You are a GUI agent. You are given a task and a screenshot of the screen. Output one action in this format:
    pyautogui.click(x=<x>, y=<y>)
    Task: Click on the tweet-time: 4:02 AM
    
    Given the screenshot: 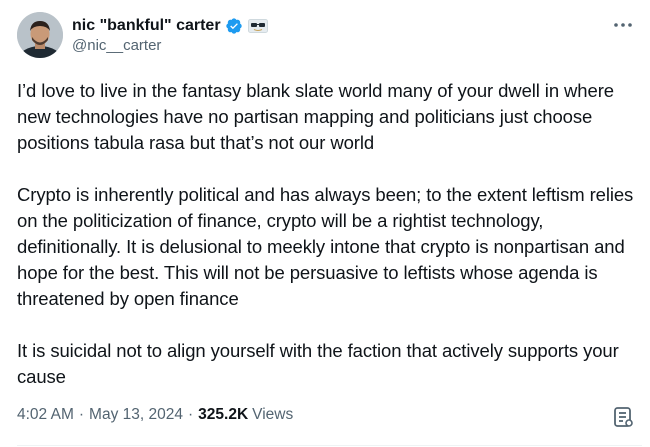 What is the action you would take?
    pyautogui.click(x=45, y=415)
    